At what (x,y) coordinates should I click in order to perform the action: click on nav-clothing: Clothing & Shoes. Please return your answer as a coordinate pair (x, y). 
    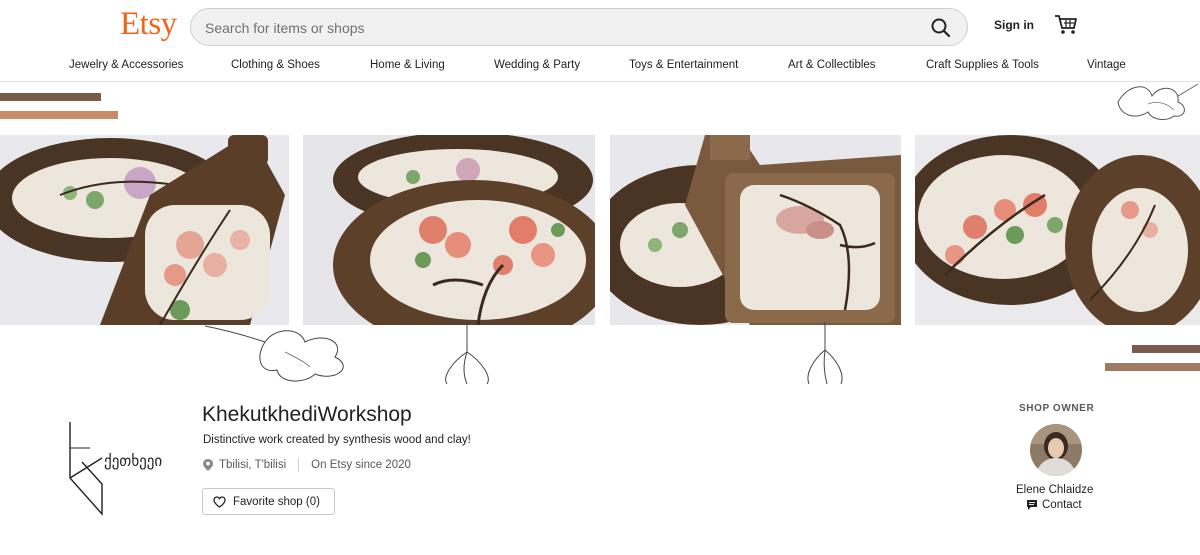
    Looking at the image, I should click on (275, 65).